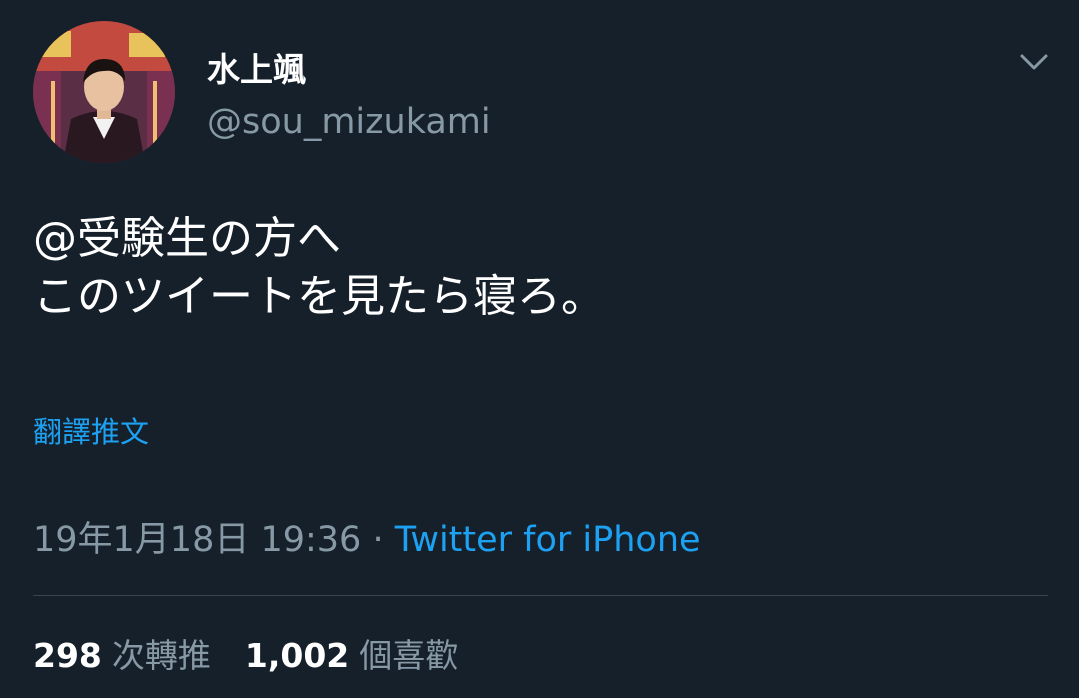 Image resolution: width=1079 pixels, height=698 pixels. Describe the element at coordinates (349, 122) in the screenshot. I see `user-handle: @sou_mizukami` at that location.